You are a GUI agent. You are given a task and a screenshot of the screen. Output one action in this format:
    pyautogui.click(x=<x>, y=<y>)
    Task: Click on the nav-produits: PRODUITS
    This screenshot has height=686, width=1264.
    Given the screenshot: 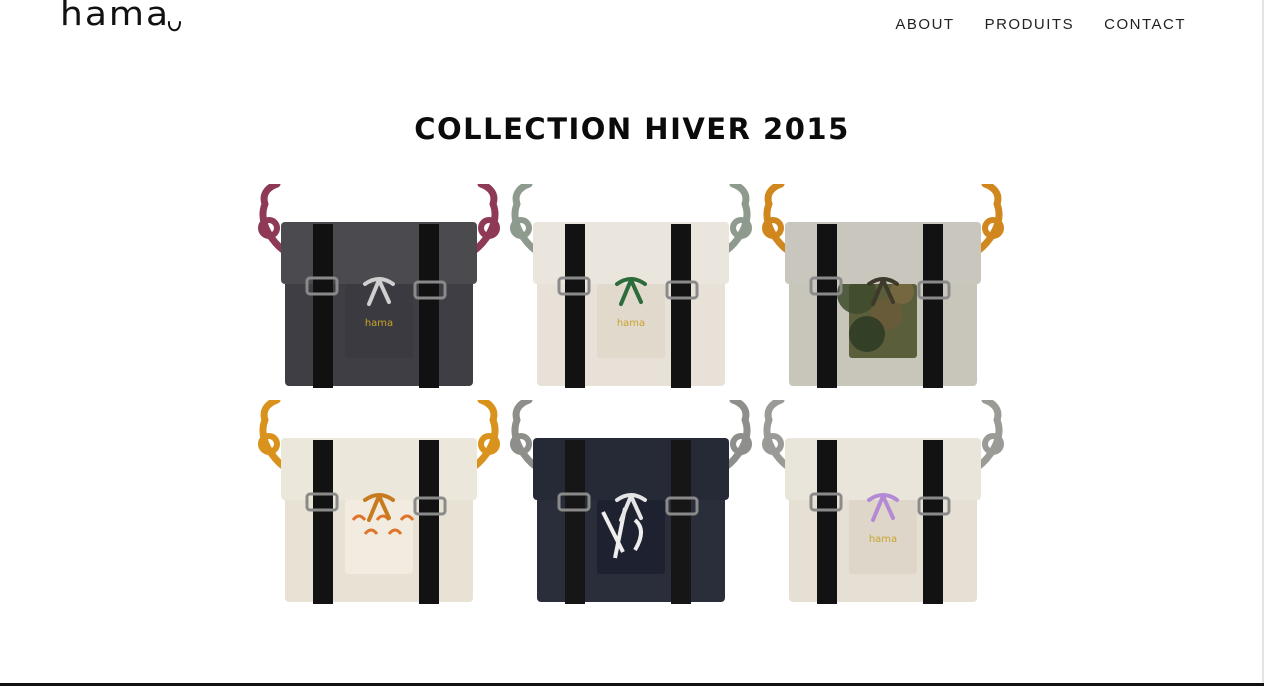 What is the action you would take?
    pyautogui.click(x=1030, y=24)
    